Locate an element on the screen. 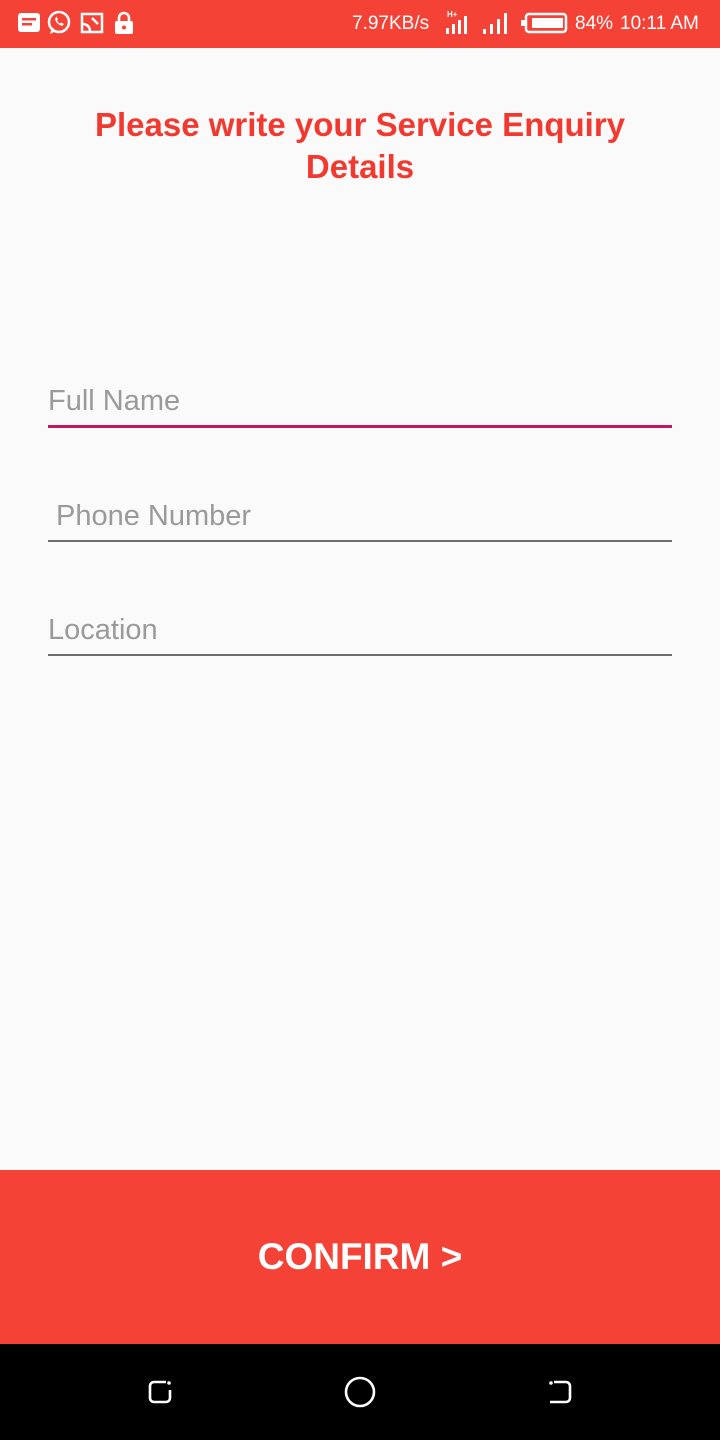 This screenshot has height=1440, width=720. signal-icon is located at coordinates (496, 23).